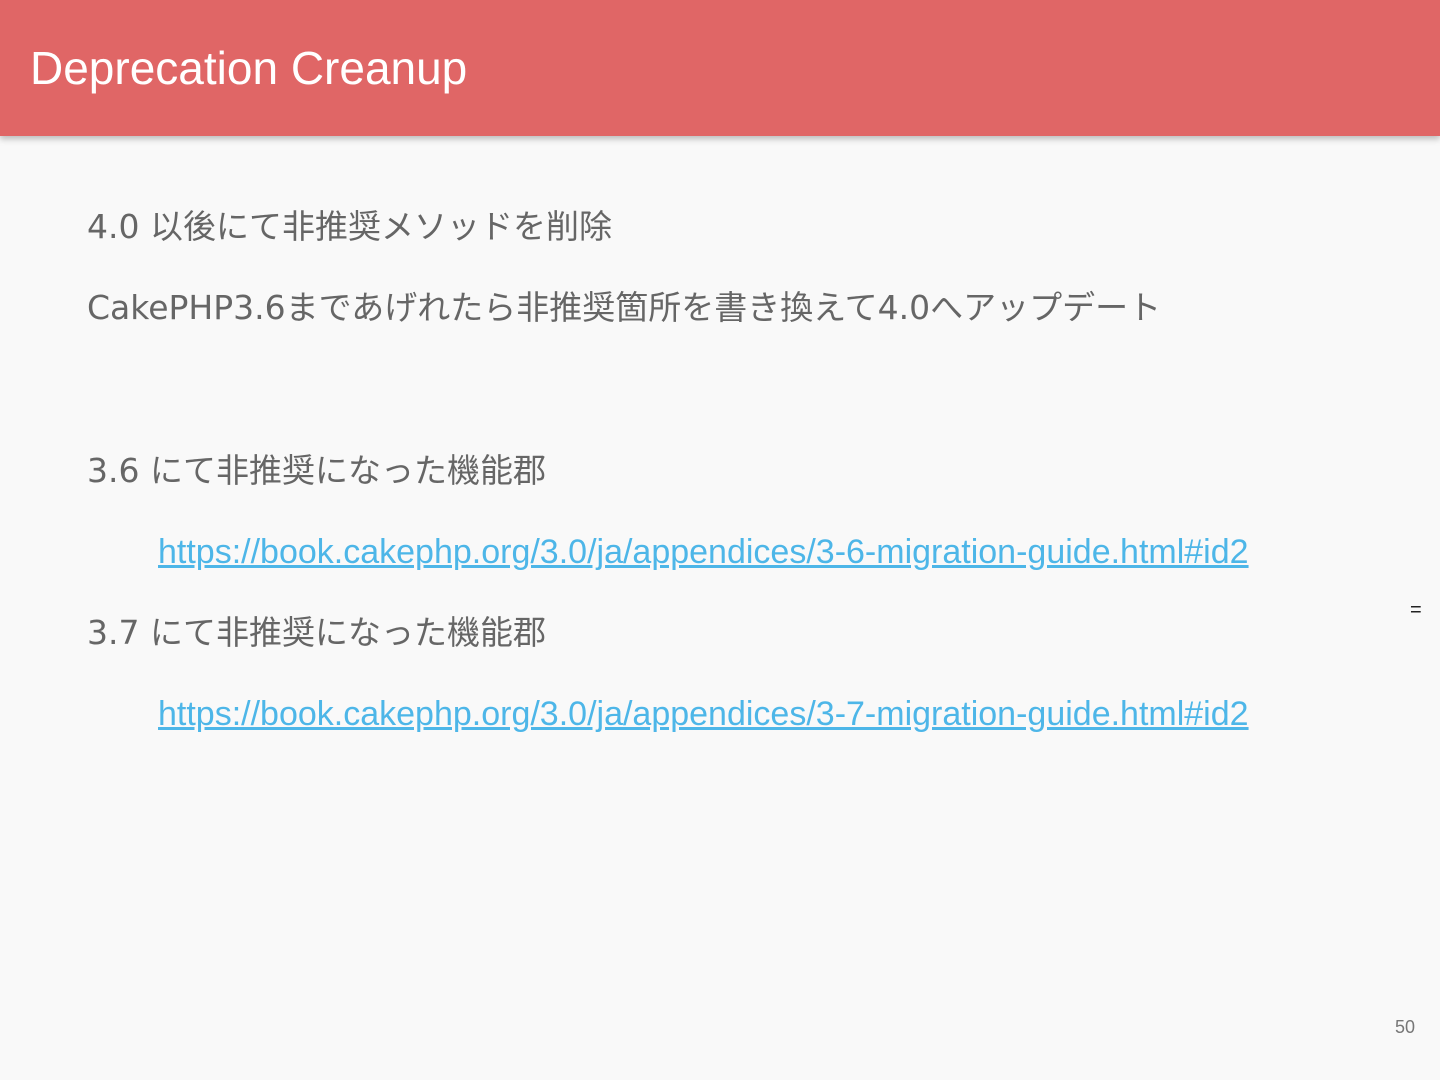 This screenshot has height=1080, width=1440. What do you see at coordinates (624, 307) in the screenshot?
I see `update-instruction-text: CakePHP3.6まであげれたら非推奨箇所を書き換えて4.0へアップデート` at bounding box center [624, 307].